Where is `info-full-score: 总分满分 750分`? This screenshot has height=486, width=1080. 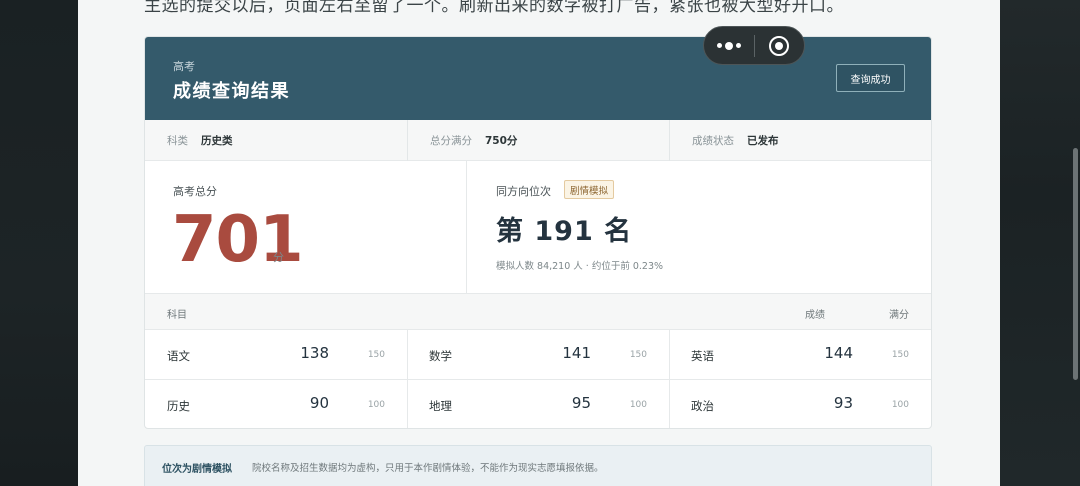
info-full-score: 总分满分 750分 is located at coordinates (473, 140).